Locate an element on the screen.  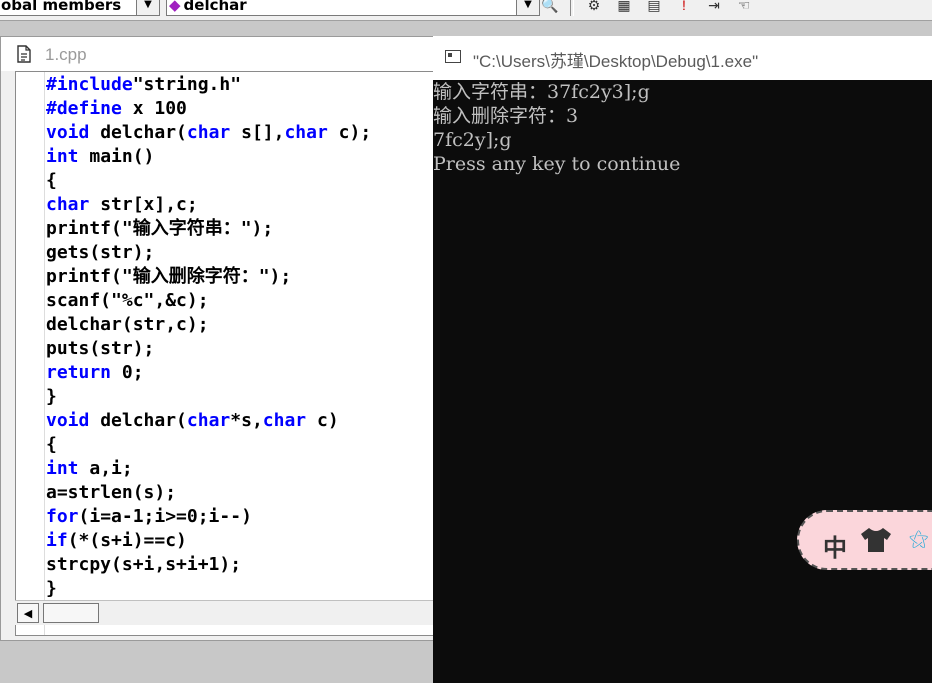
editor-tab-title: 1.cpp is located at coordinates (66, 54).